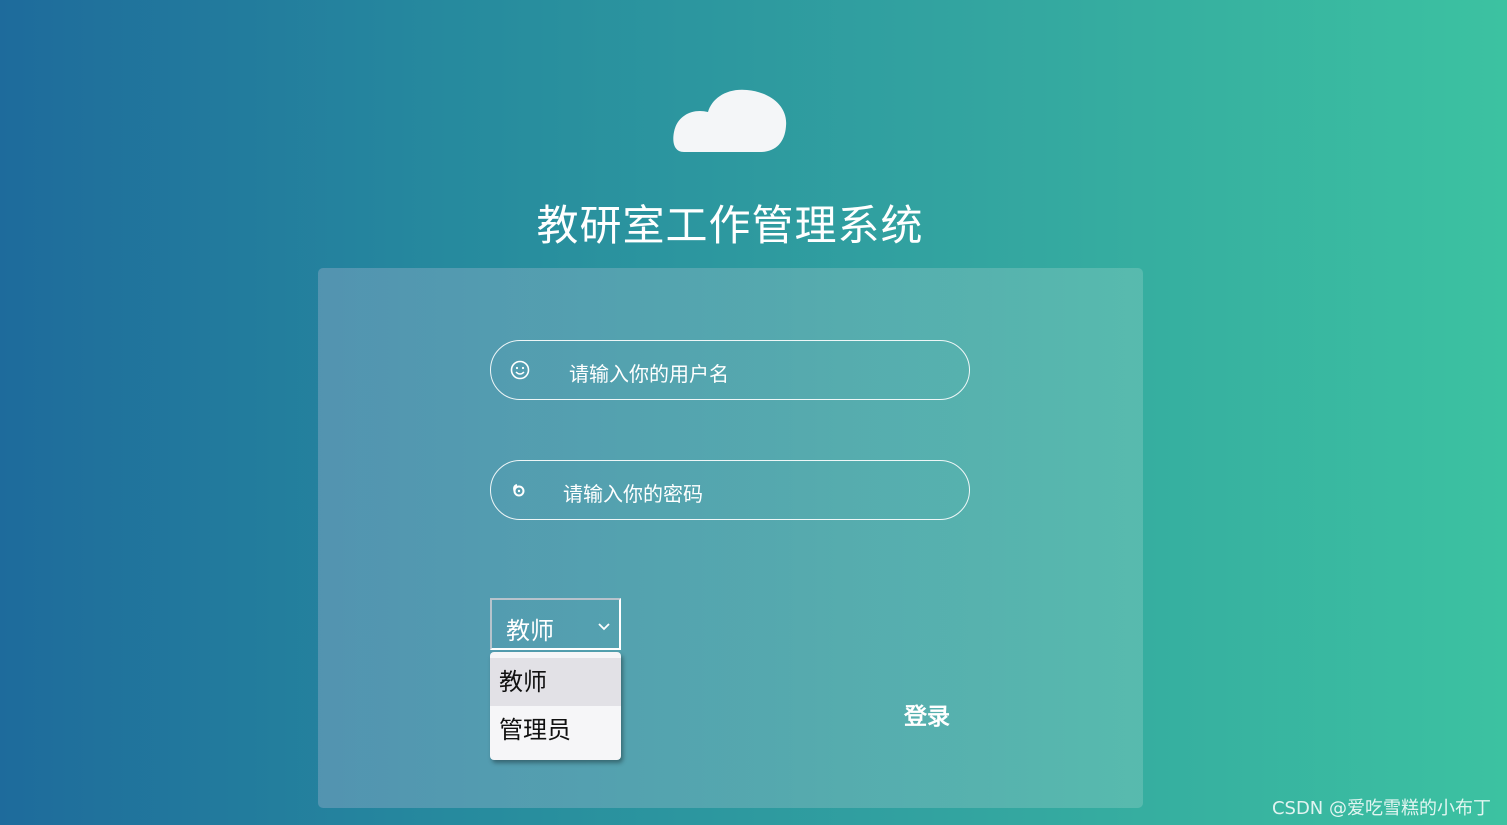 The height and width of the screenshot is (825, 1507). What do you see at coordinates (555, 624) in the screenshot?
I see `role-select: 教师` at bounding box center [555, 624].